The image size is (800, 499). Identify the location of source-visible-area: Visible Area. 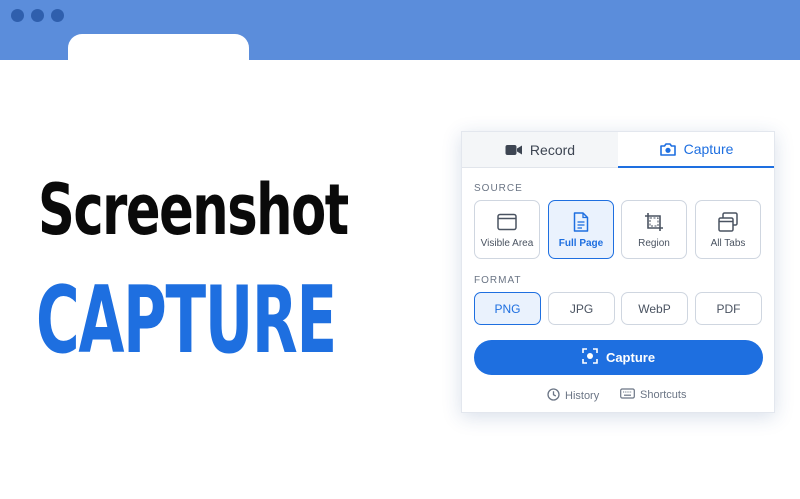
(507, 229).